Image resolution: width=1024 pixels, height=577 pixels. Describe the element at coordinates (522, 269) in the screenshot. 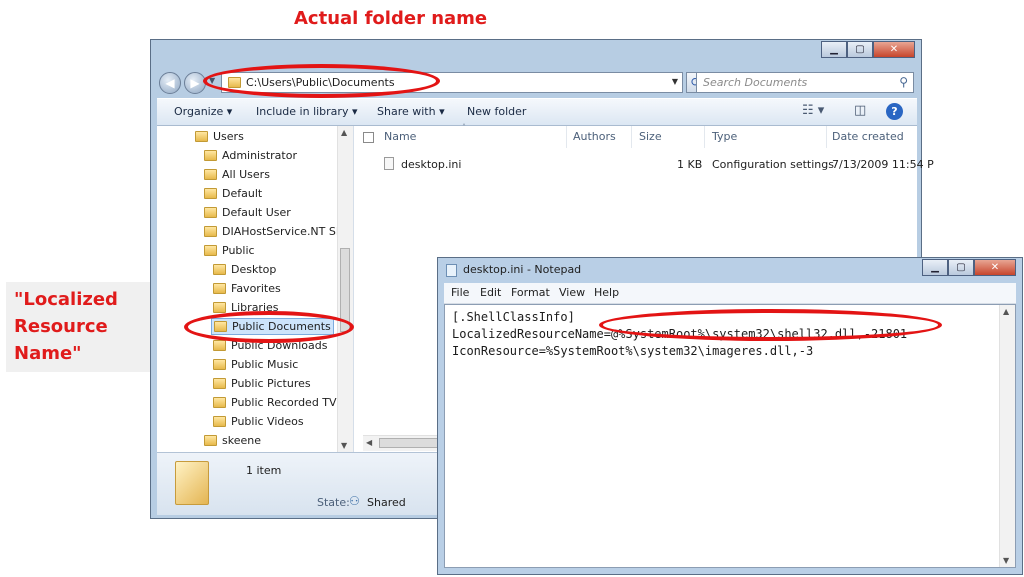

I see `notepad-title: desktop.ini - Notepad` at that location.